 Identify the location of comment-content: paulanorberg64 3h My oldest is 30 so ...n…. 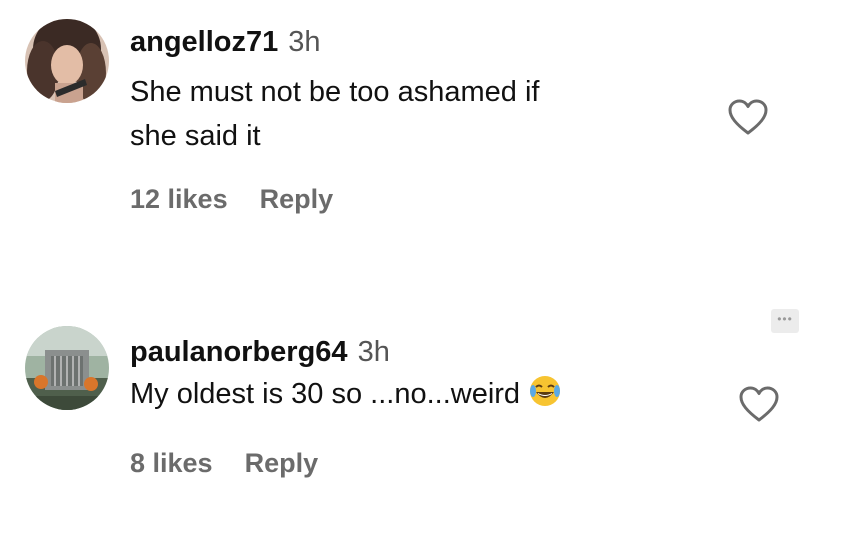
(346, 375).